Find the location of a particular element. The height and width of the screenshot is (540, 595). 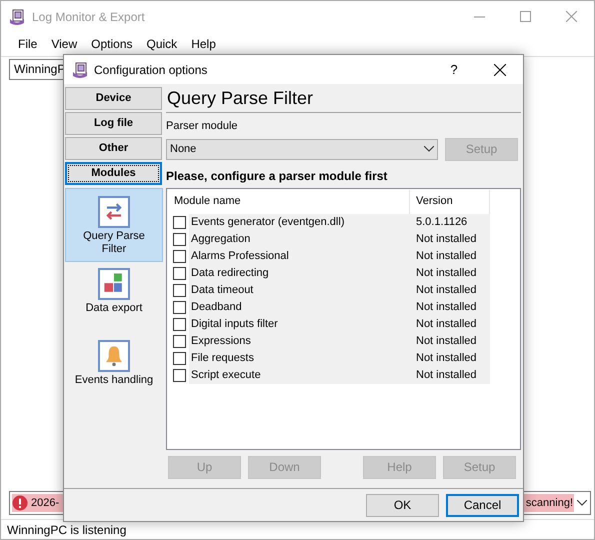

module-item: Query Parse Filter is located at coordinates (114, 225).